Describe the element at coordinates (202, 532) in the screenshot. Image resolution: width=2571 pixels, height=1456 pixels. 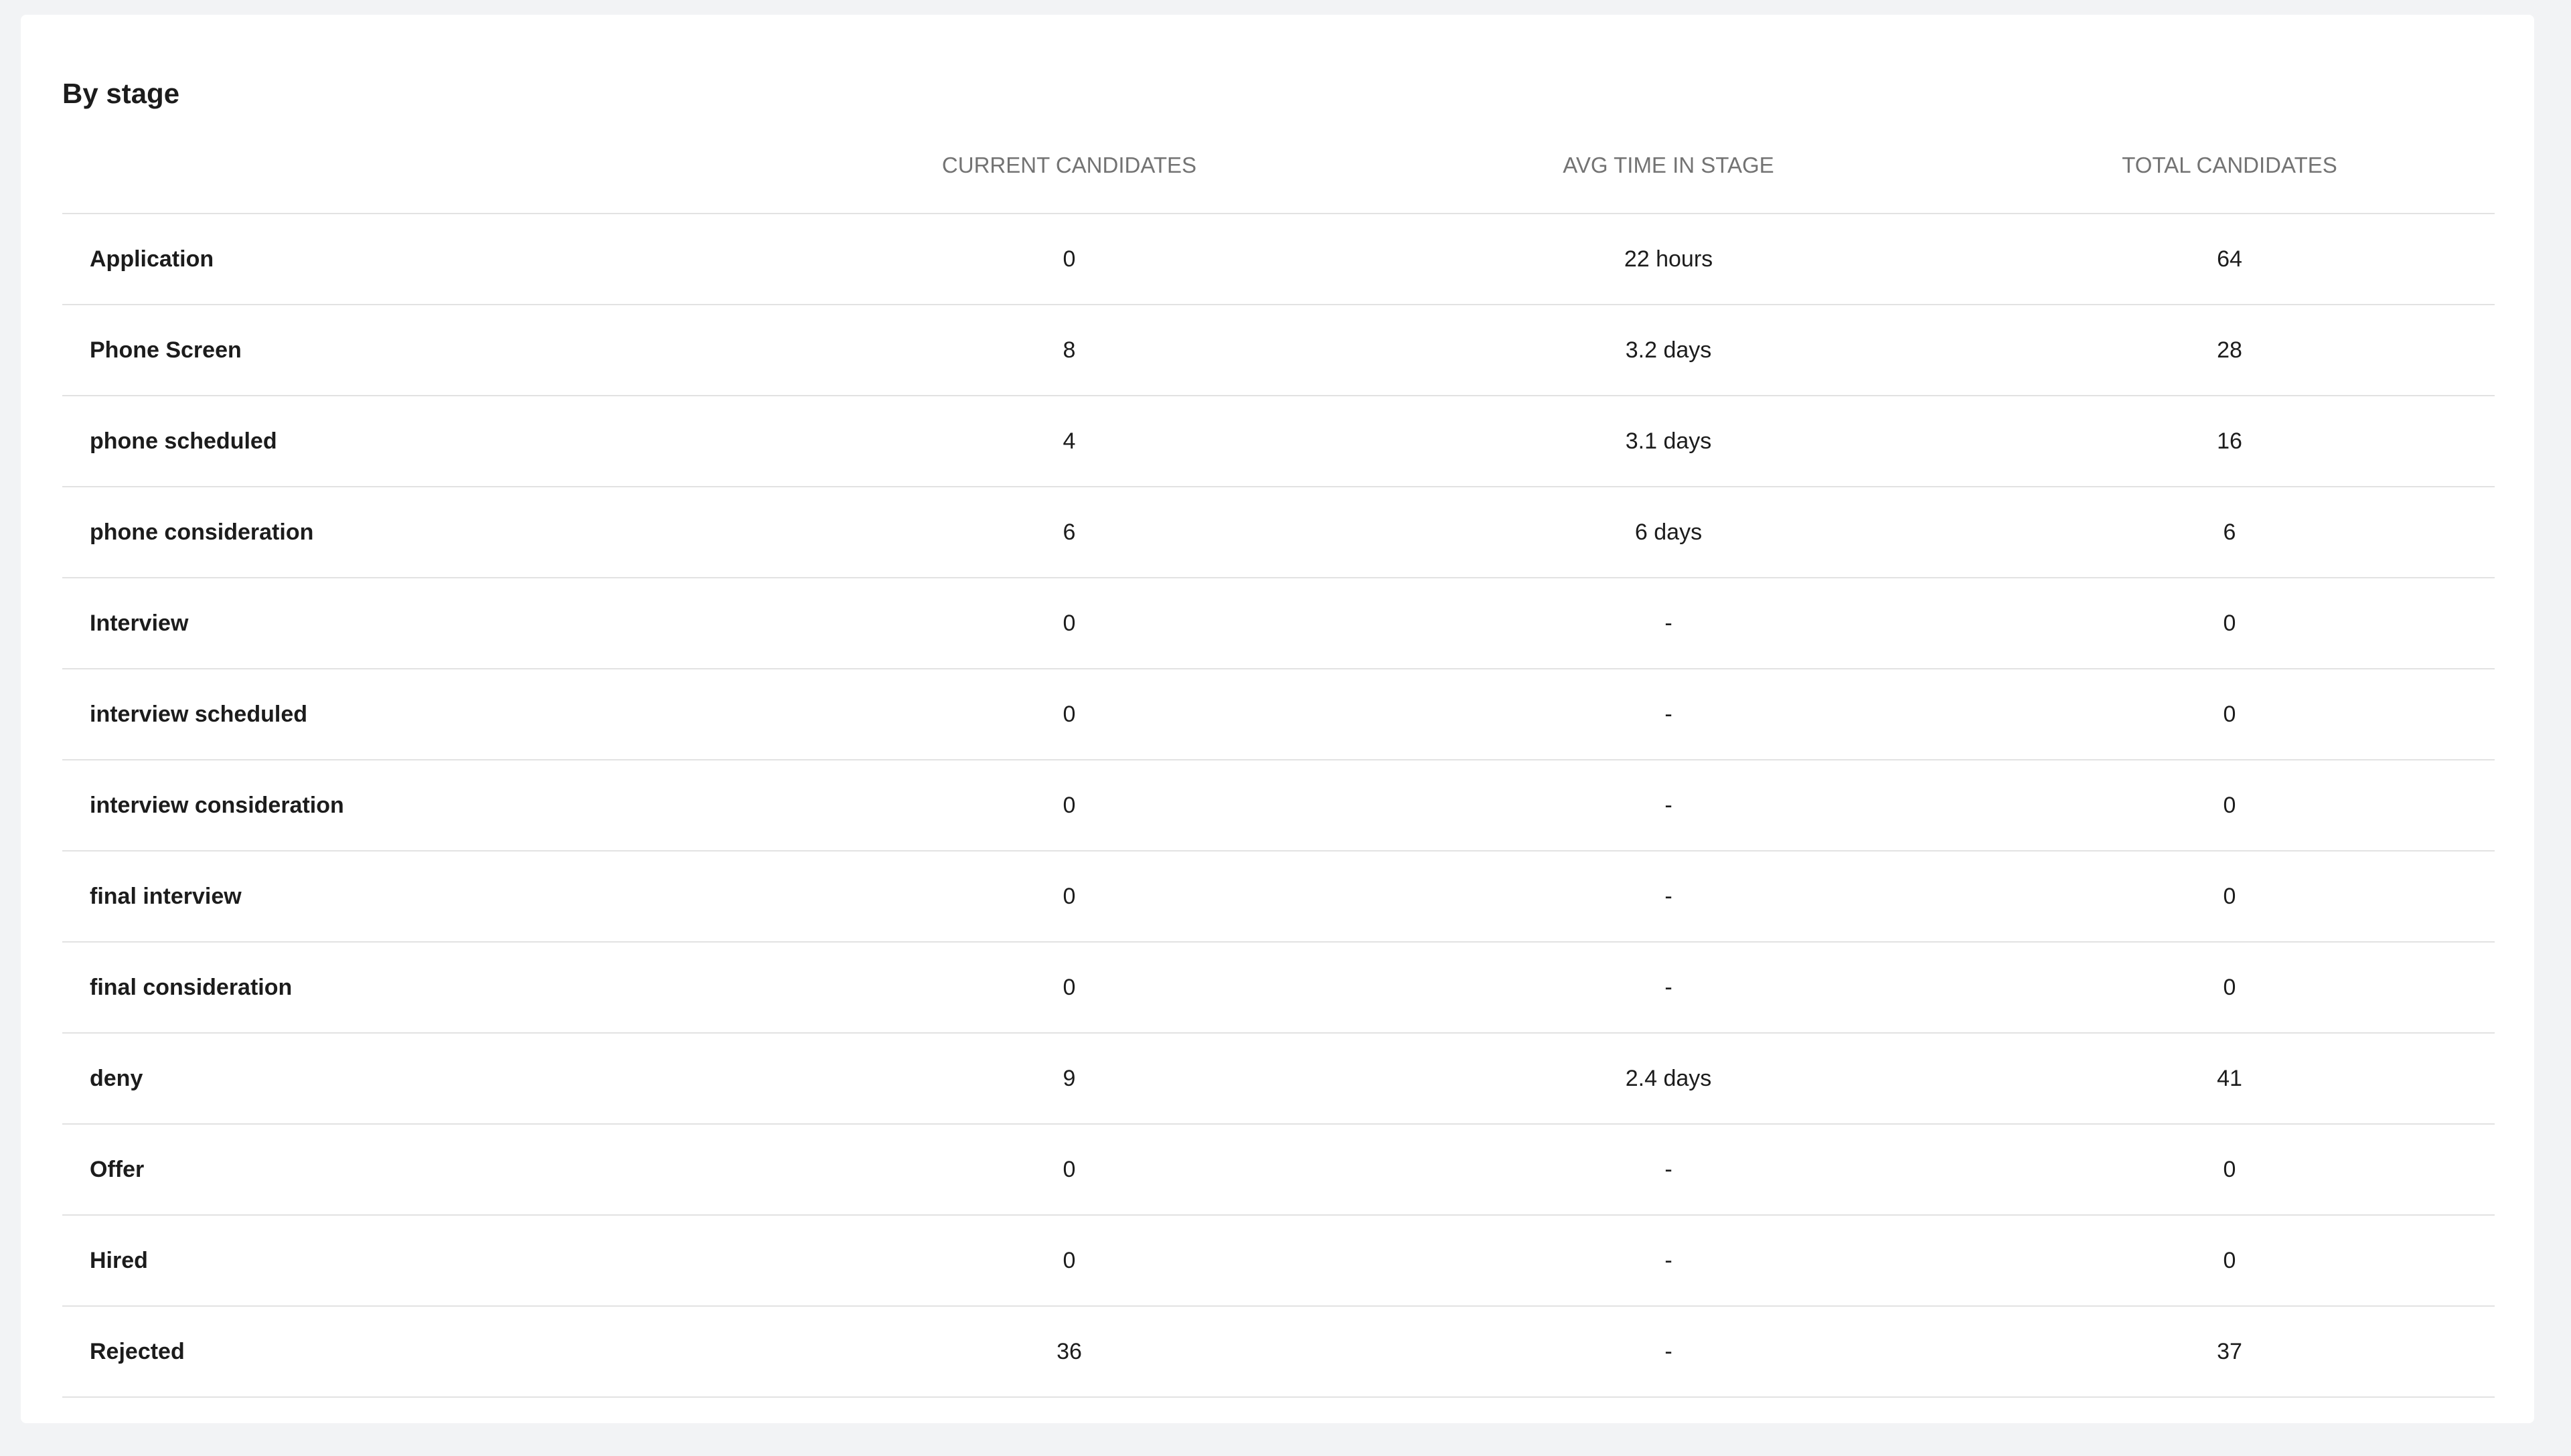
I see `stage-name: phone consideration` at that location.